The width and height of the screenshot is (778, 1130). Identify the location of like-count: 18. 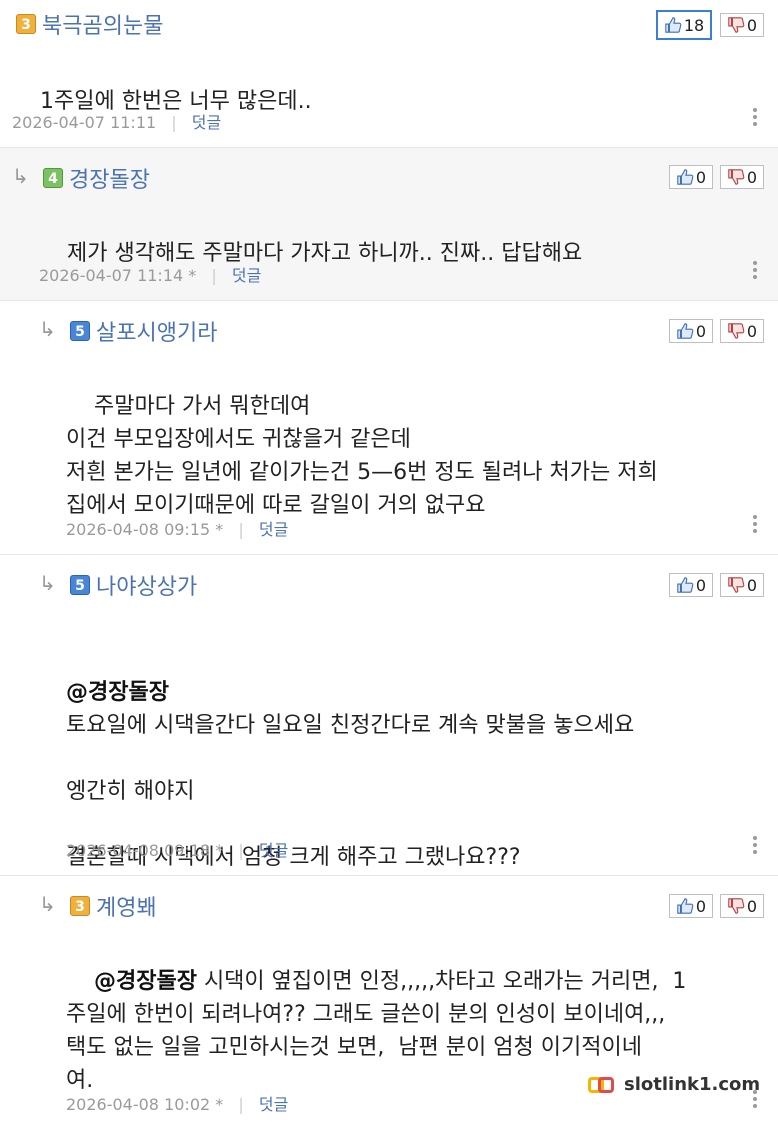
(694, 25).